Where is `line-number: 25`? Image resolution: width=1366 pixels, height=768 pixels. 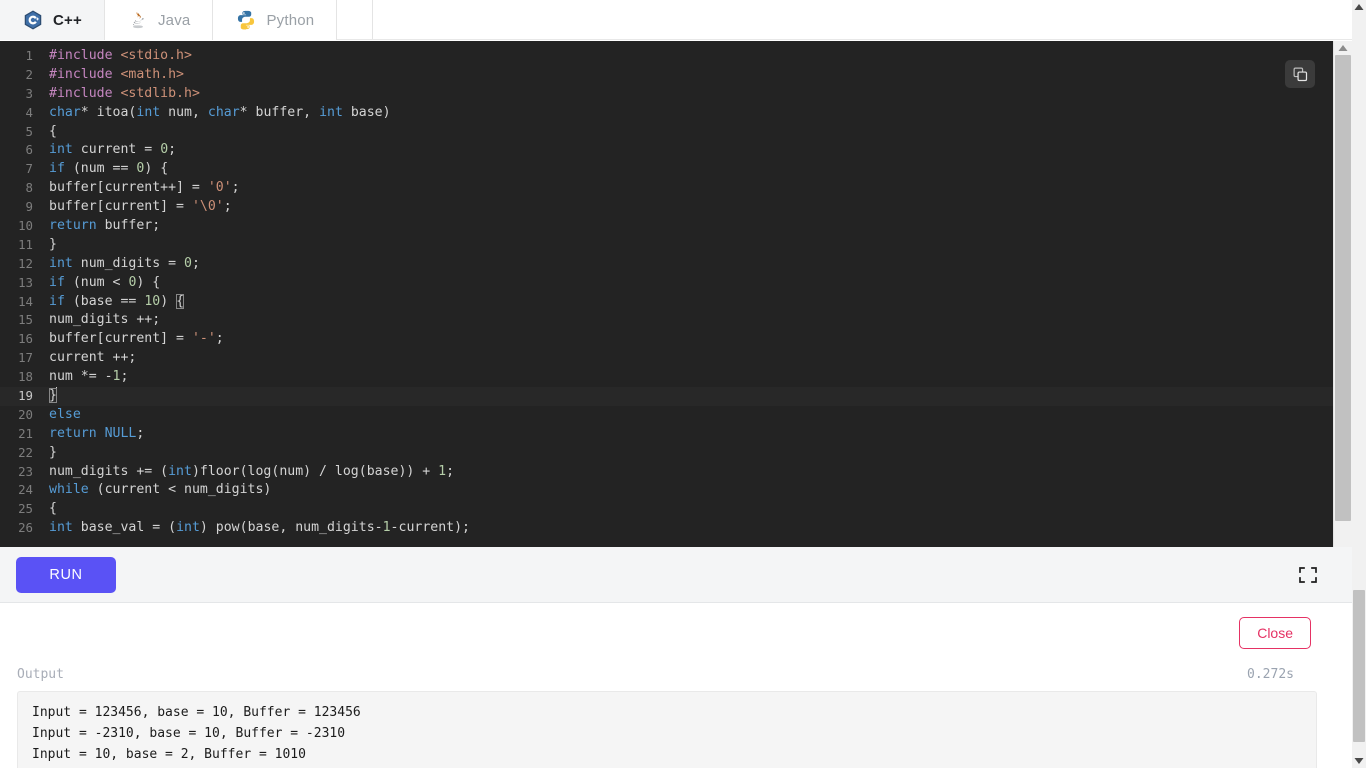 line-number: 25 is located at coordinates (25, 509).